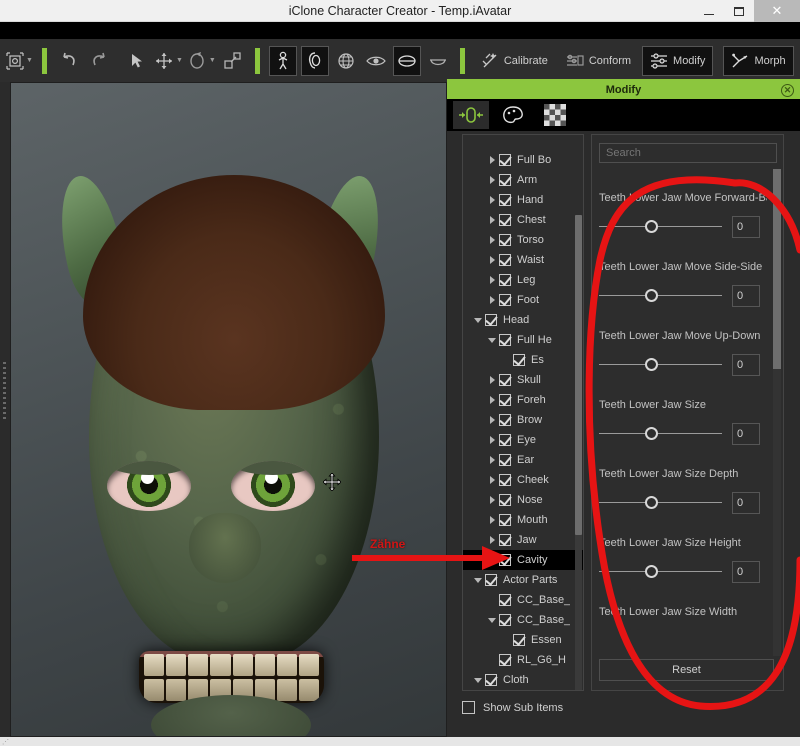  What do you see at coordinates (678, 60) in the screenshot?
I see `modify-button: Modify` at bounding box center [678, 60].